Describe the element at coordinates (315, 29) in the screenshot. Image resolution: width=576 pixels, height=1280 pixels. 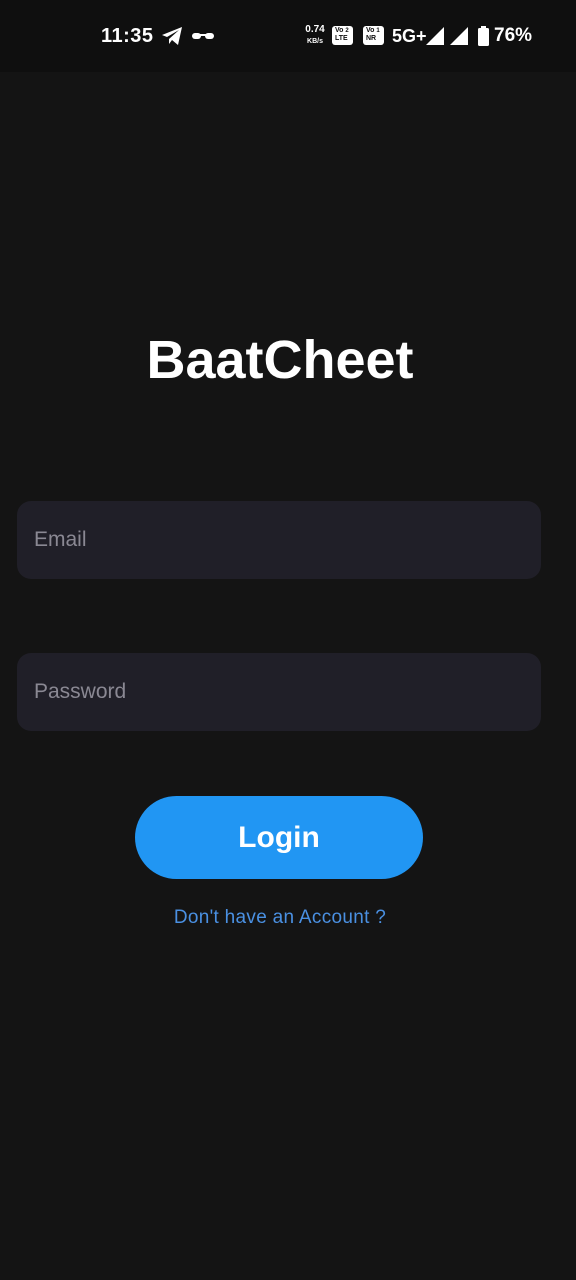
I see `network-speed-value: 0.74` at that location.